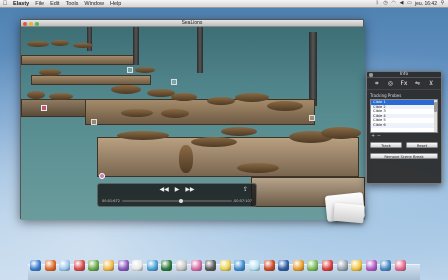 Image resolution: width=448 pixels, height=280 pixels. I want to click on wifi-icon: ◠, so click(393, 3).